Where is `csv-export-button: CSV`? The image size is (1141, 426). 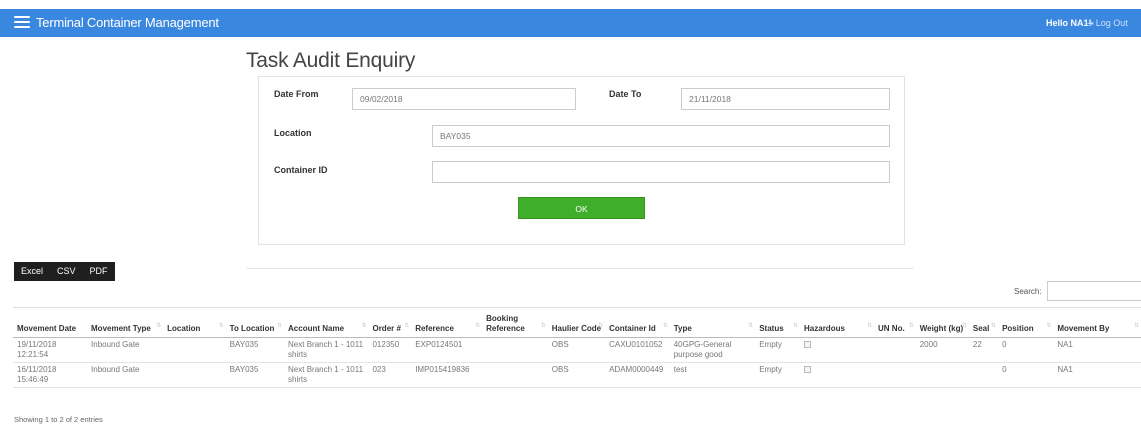 csv-export-button: CSV is located at coordinates (66, 271).